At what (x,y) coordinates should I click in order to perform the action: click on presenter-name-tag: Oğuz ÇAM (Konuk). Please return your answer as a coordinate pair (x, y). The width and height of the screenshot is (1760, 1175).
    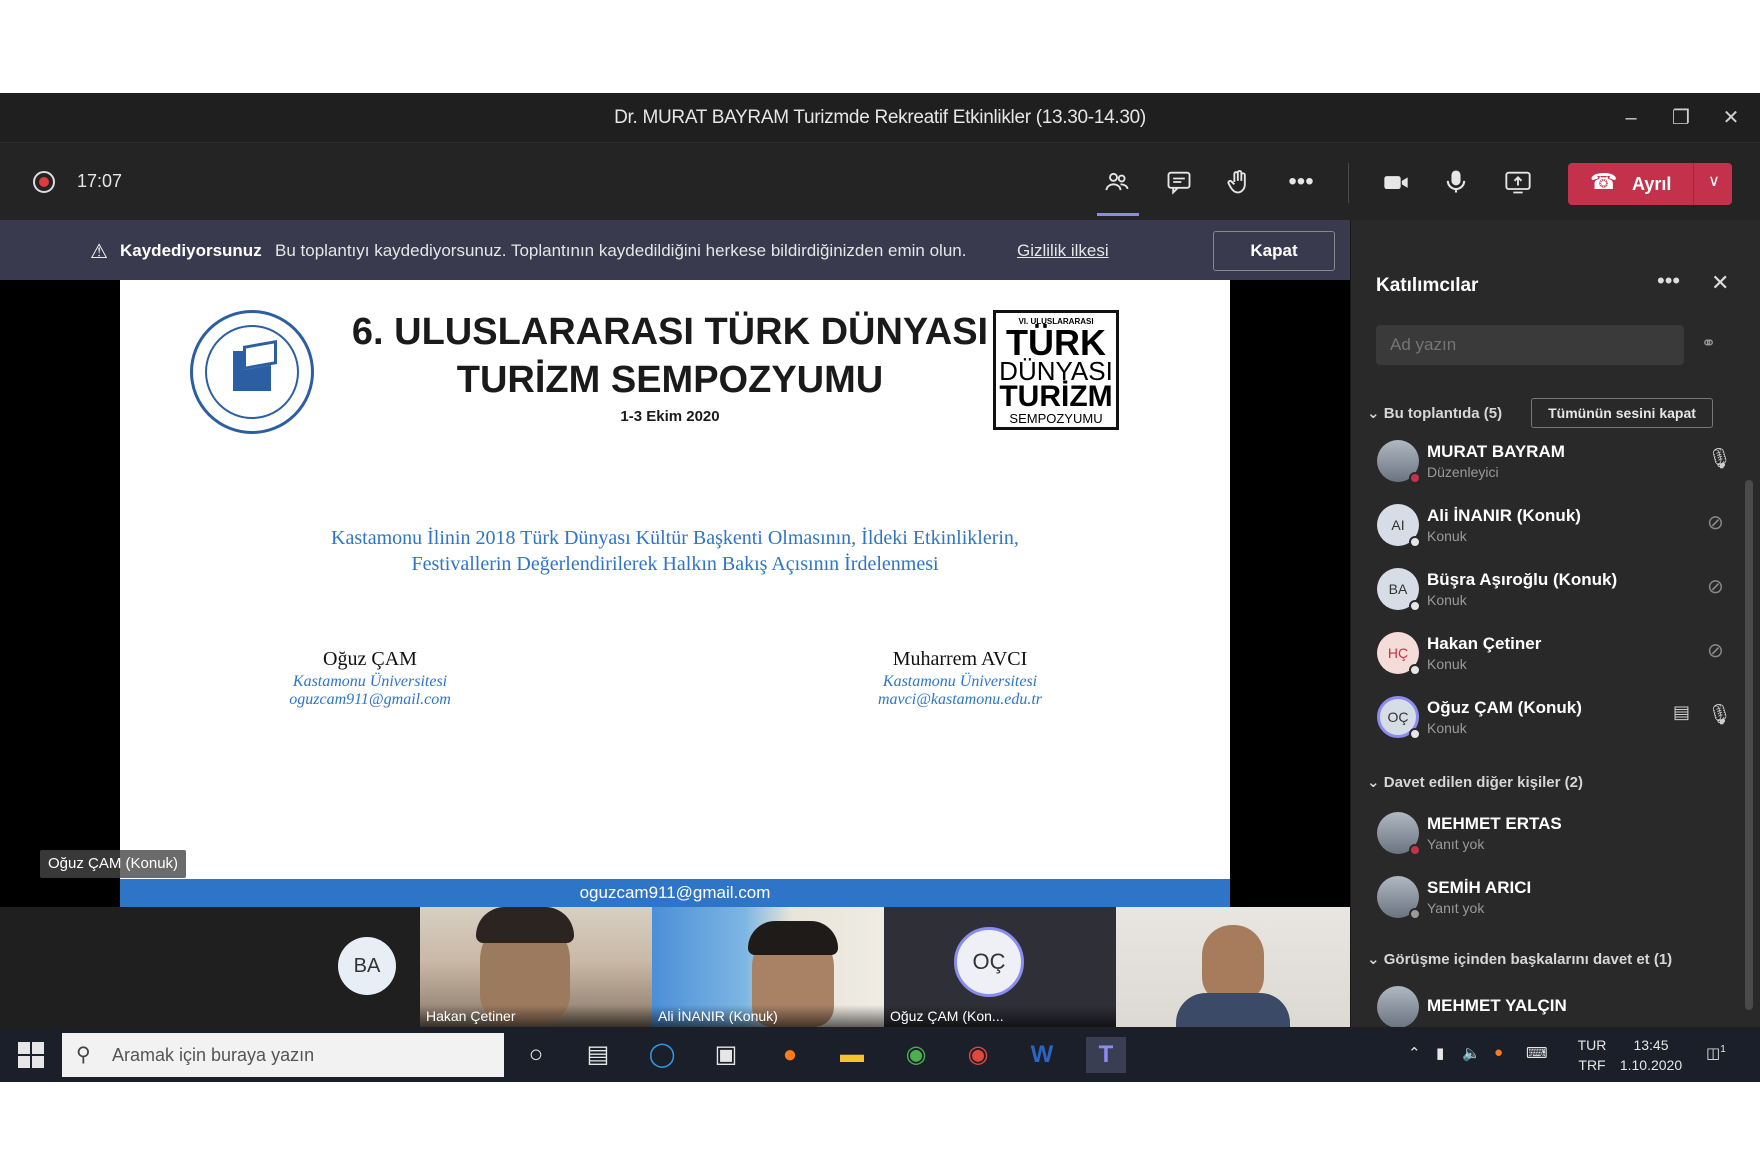
    Looking at the image, I should click on (113, 864).